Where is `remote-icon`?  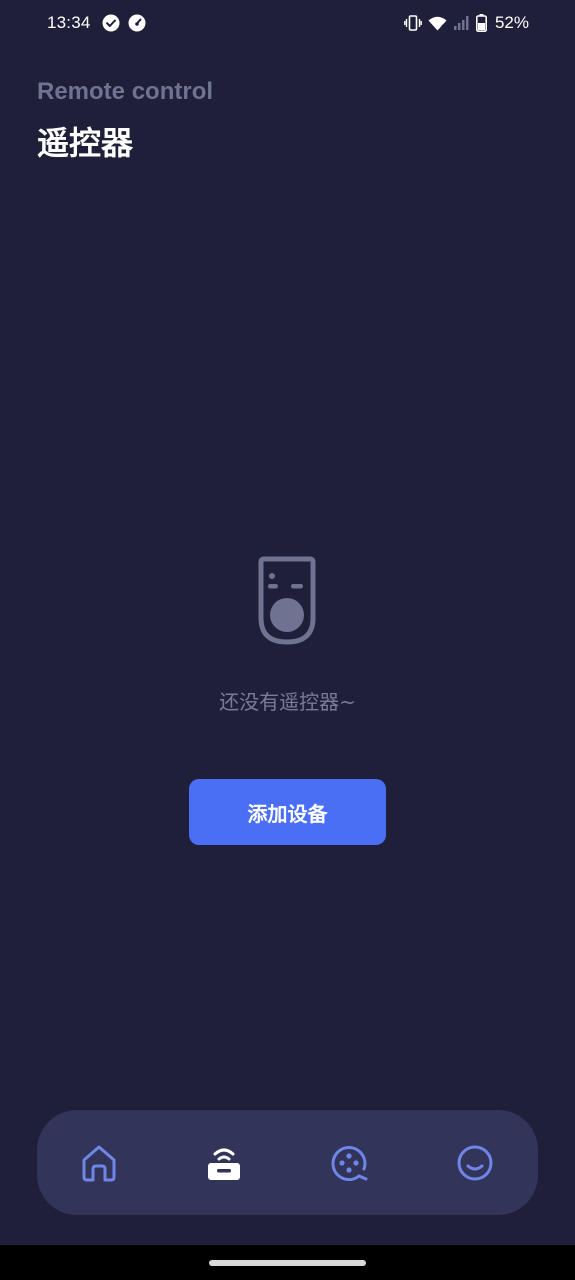
remote-icon is located at coordinates (224, 1164).